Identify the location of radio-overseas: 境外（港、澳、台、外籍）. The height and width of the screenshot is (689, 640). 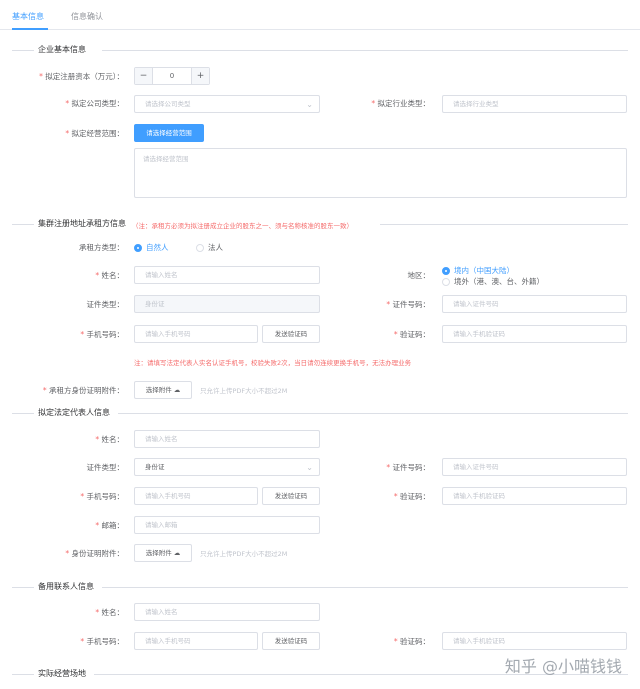
(493, 281).